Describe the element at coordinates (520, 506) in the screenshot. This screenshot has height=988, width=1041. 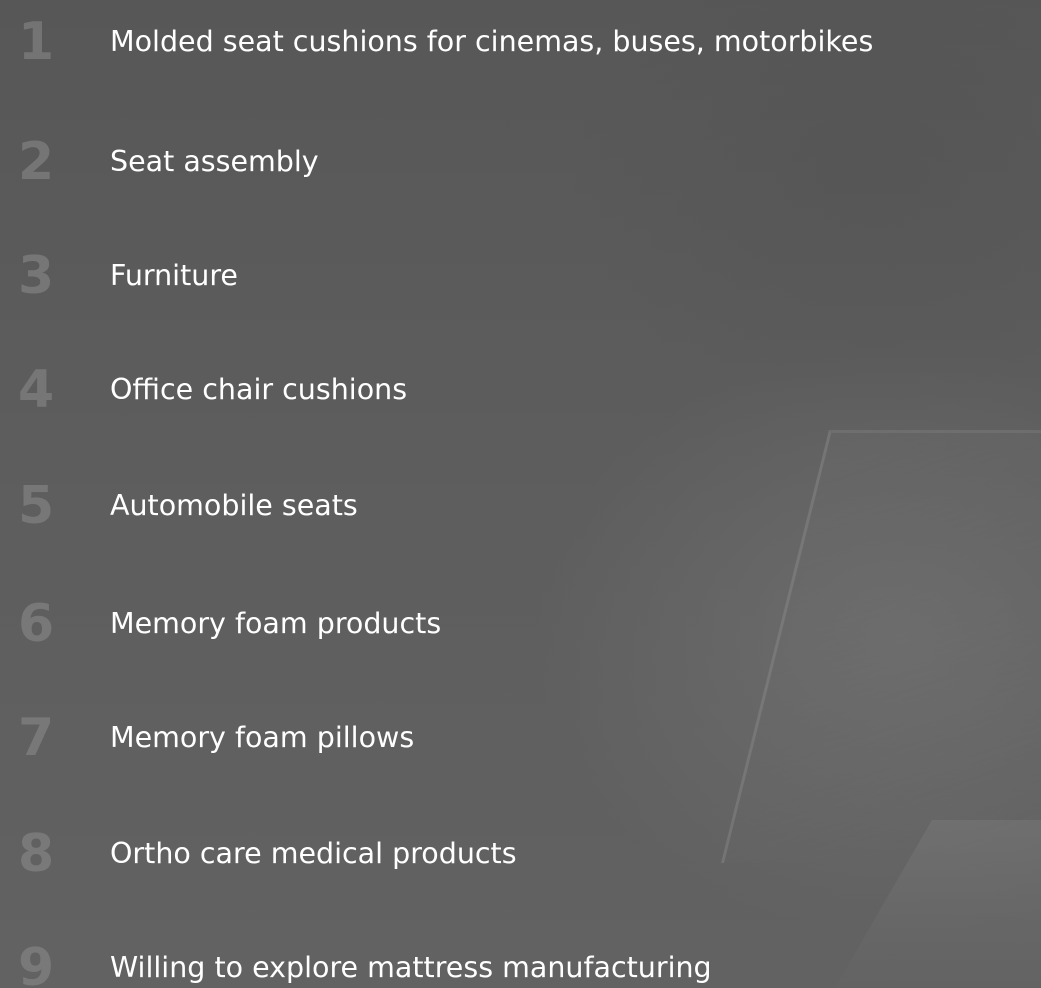
I see `list-item: 5 Automobile seats` at that location.